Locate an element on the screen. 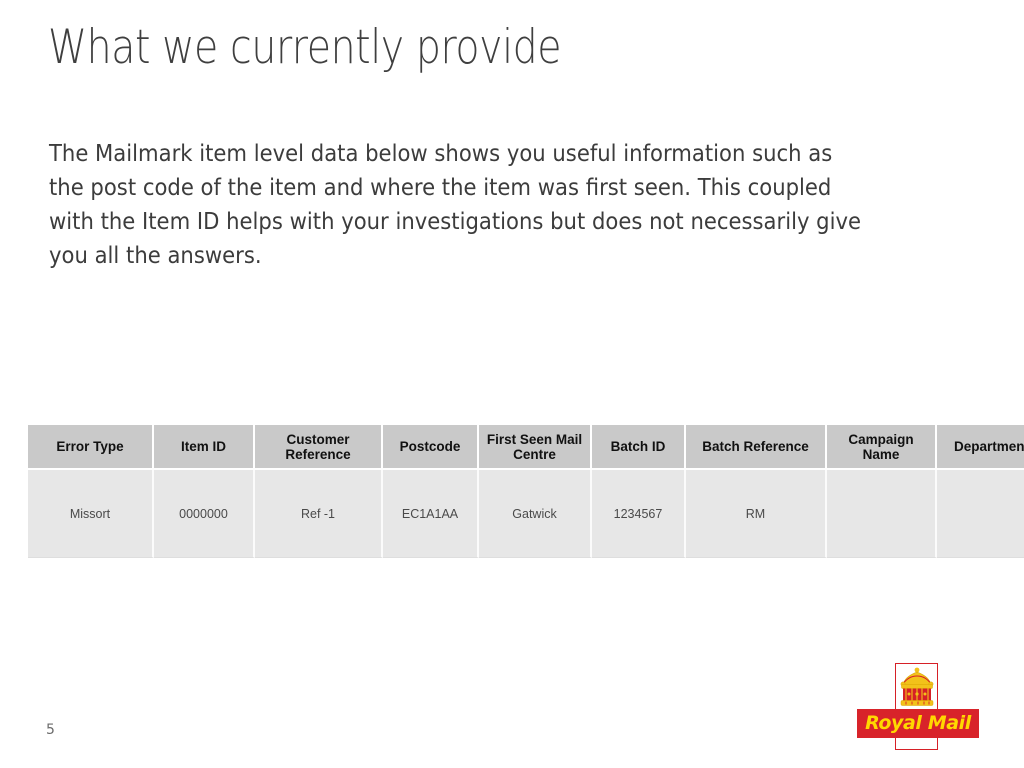 The height and width of the screenshot is (768, 1024). logo-banner: Royal Mail is located at coordinates (918, 723).